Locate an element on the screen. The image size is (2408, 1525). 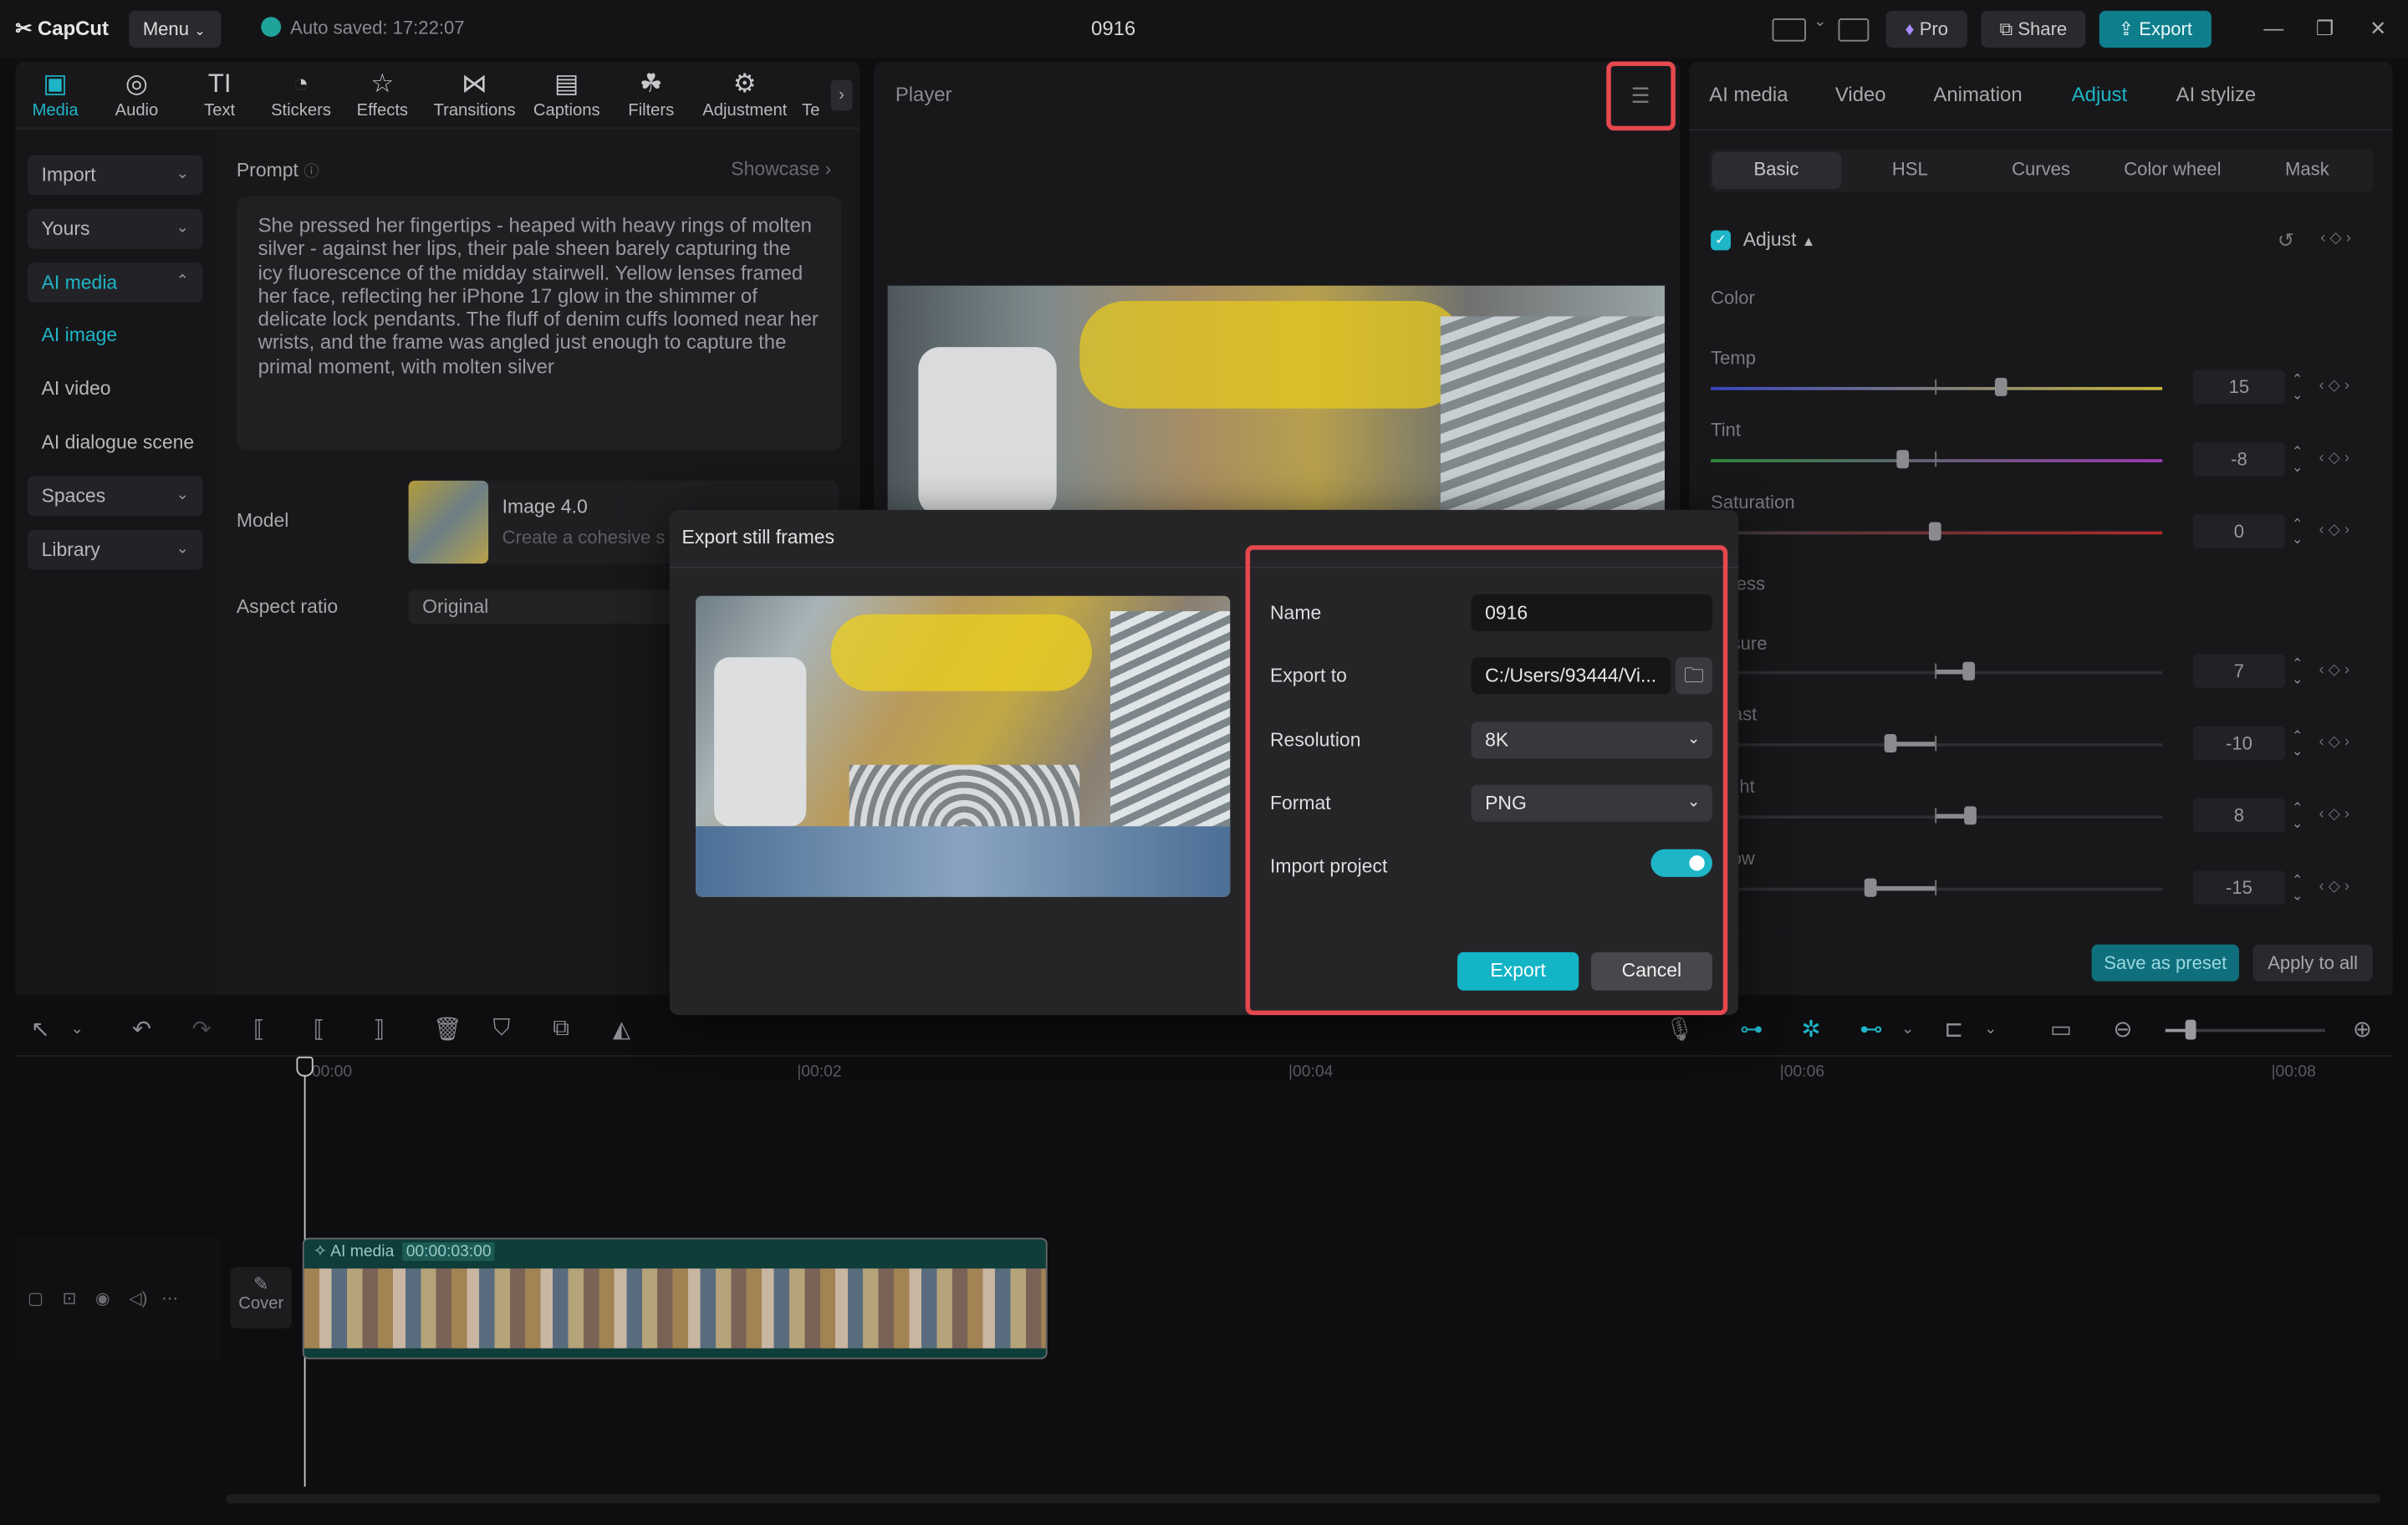
exposure-keyframe-icon: ‹ ◇ › is located at coordinates (2334, 670).